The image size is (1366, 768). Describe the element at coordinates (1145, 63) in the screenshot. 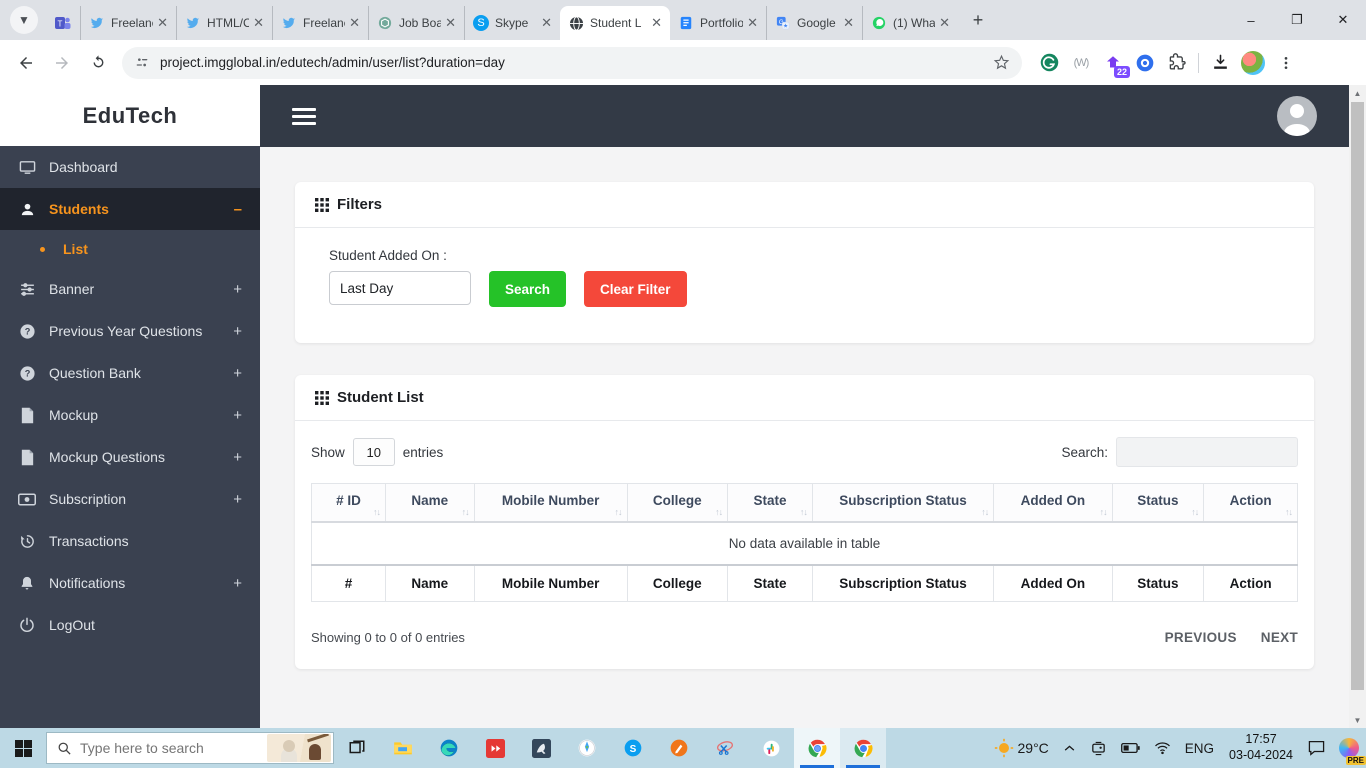

I see `blue-extension-icon` at that location.